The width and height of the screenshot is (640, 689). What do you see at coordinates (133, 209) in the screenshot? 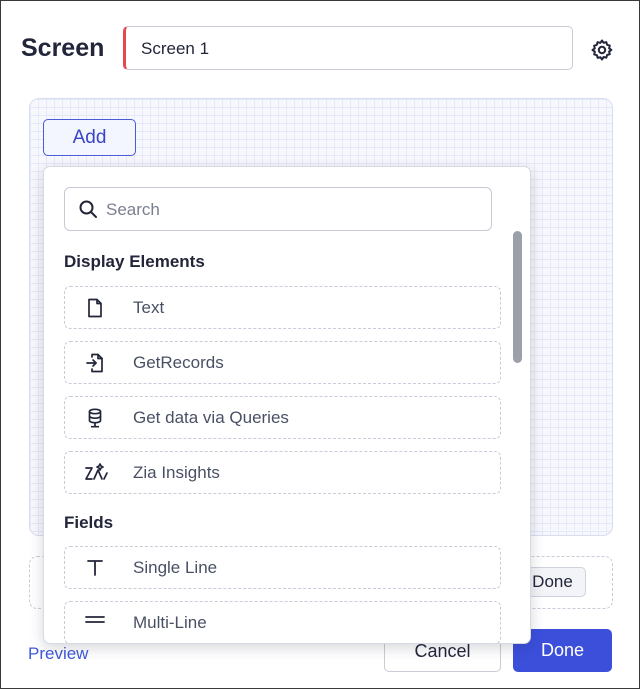
I see `search-placeholder: Search` at bounding box center [133, 209].